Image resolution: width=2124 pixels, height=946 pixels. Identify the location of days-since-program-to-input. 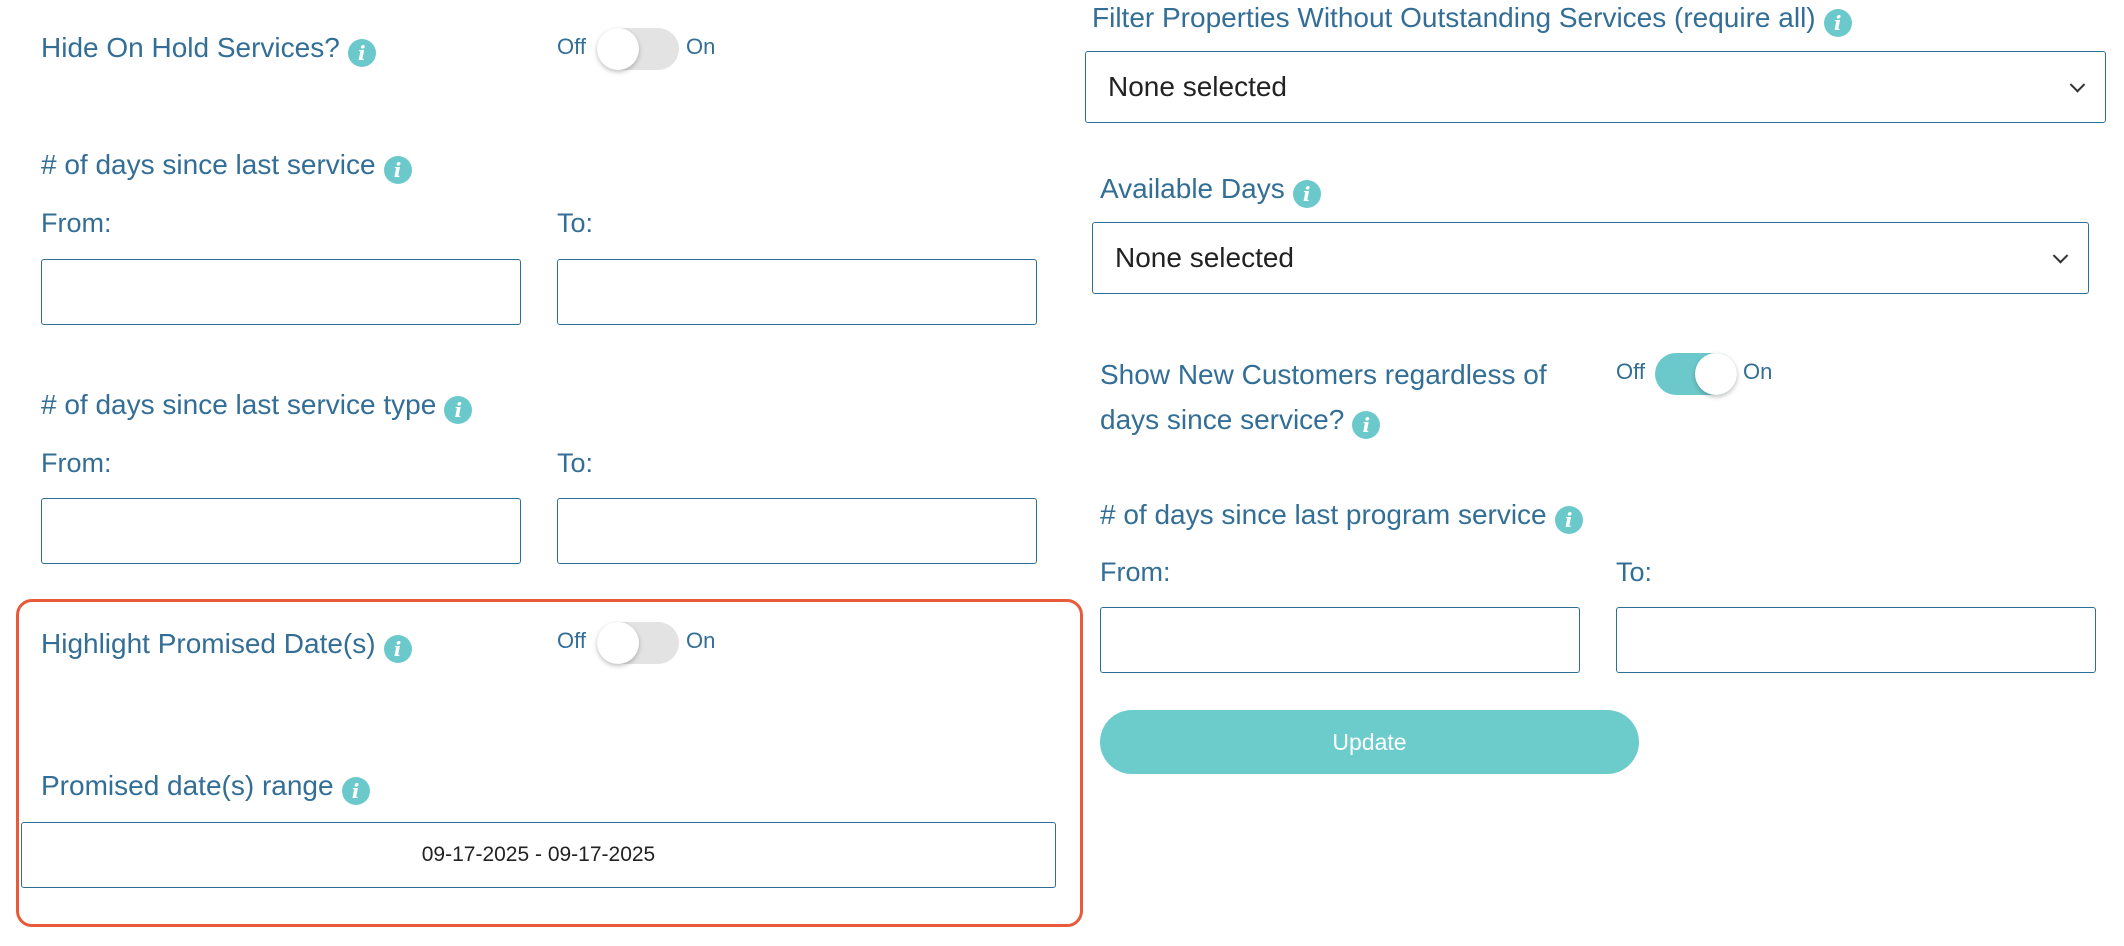
(1856, 640).